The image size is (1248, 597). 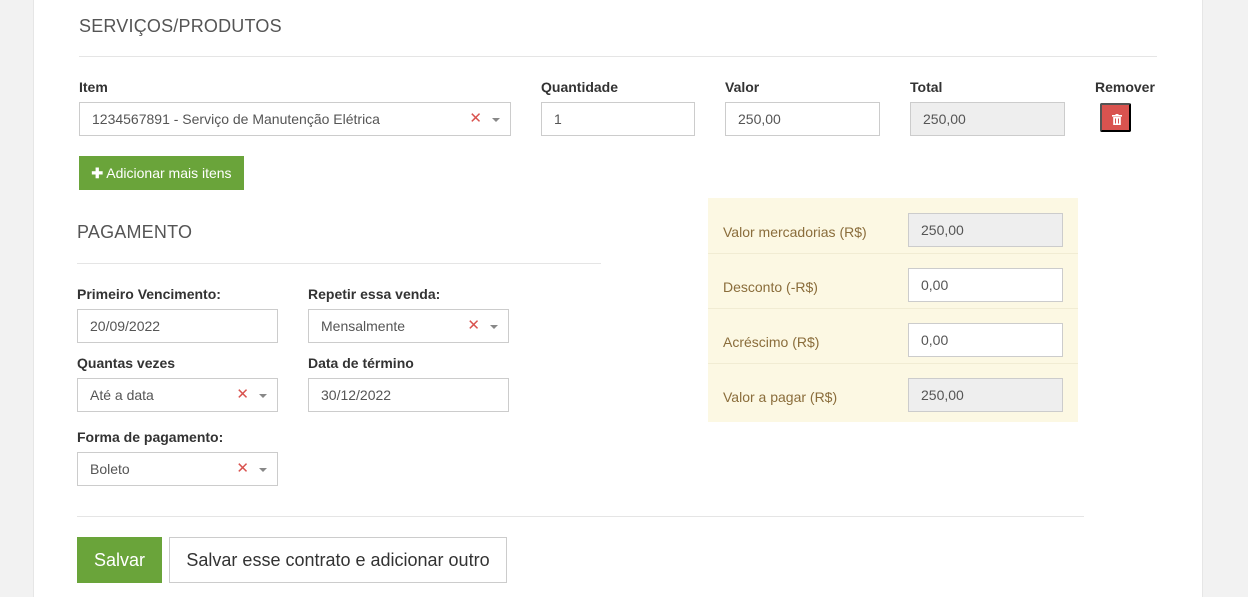 I want to click on quantity-input: 1, so click(x=618, y=119).